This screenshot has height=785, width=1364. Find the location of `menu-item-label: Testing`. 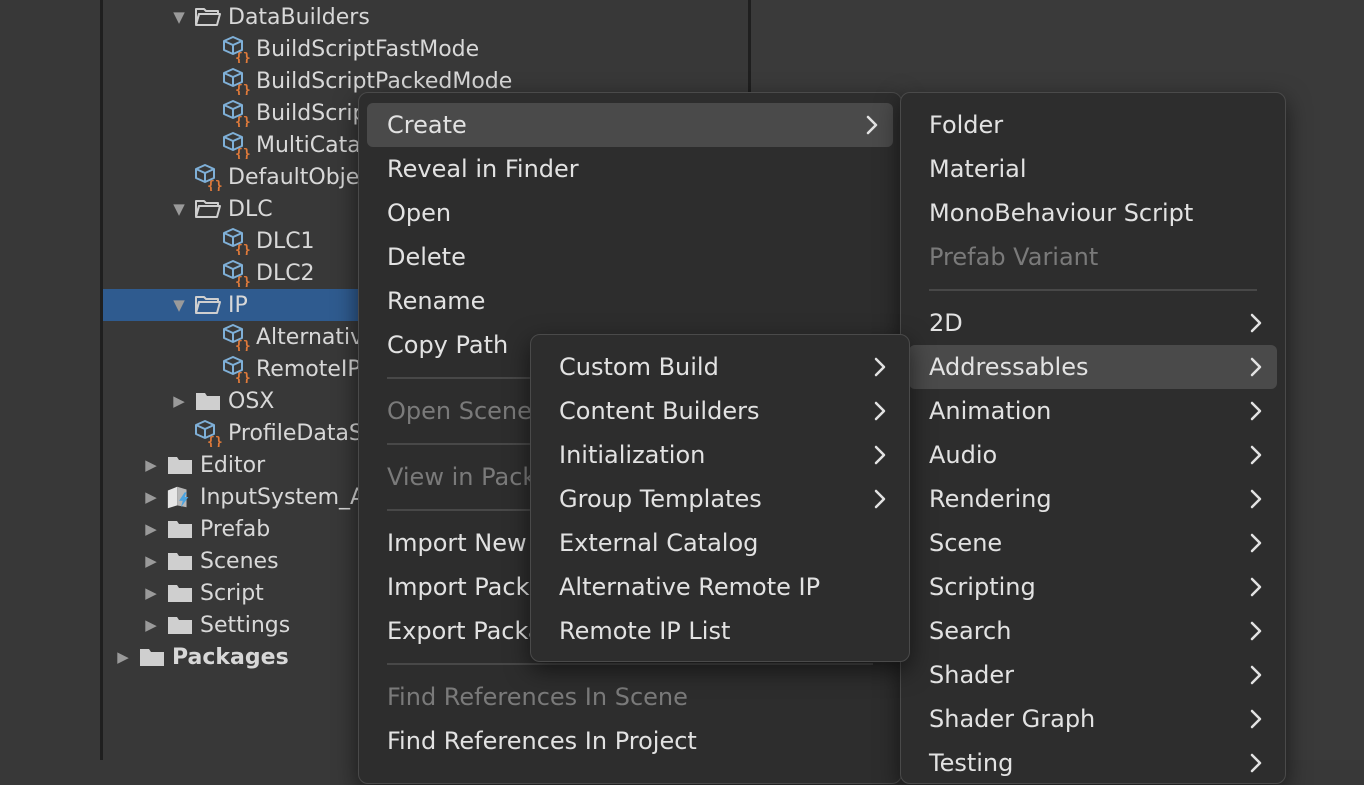

menu-item-label: Testing is located at coordinates (971, 763).